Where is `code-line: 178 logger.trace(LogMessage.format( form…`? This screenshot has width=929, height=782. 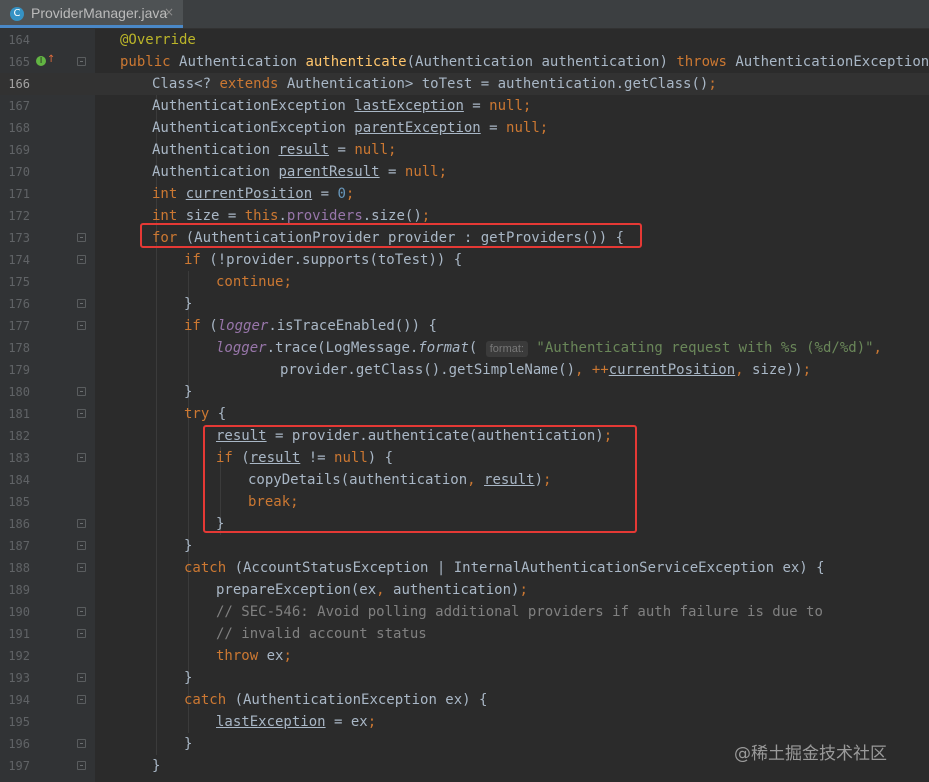
code-line: 178 logger.trace(LogMessage.format( form… is located at coordinates (464, 348).